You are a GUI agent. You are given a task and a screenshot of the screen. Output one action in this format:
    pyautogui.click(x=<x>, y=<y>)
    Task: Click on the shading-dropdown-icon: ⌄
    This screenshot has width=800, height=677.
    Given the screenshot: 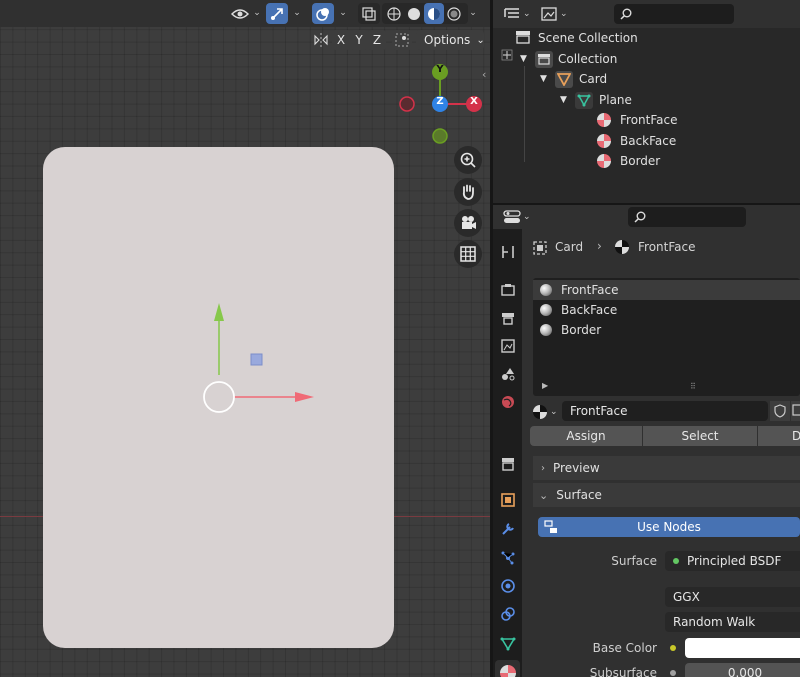 What is the action you would take?
    pyautogui.click(x=473, y=13)
    